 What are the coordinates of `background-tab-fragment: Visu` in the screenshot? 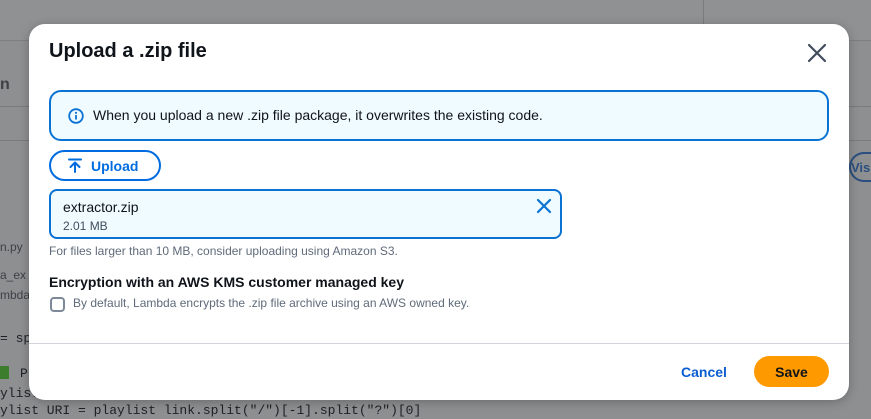 It's located at (861, 167).